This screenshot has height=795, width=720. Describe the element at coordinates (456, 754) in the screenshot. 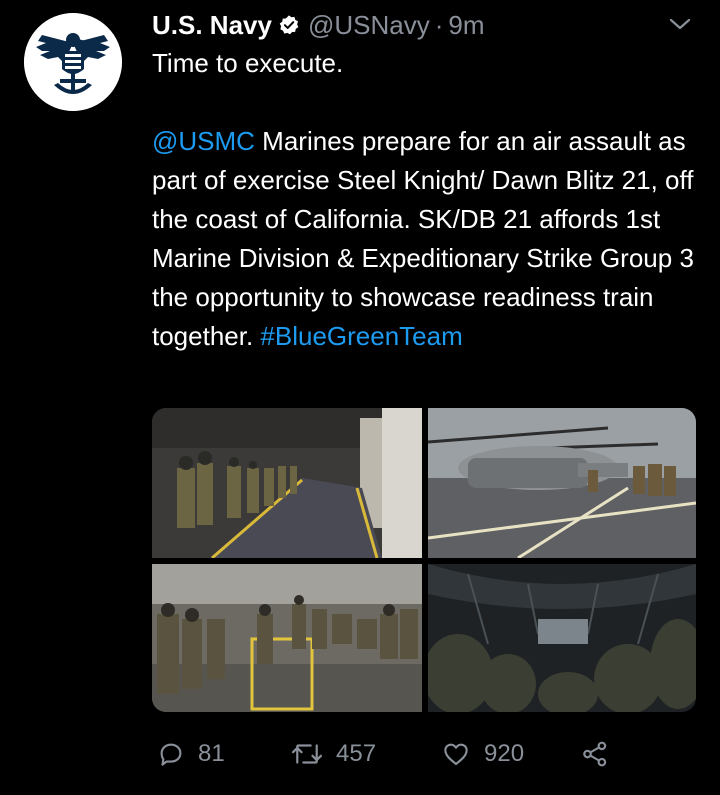

I see `heart-icon` at that location.